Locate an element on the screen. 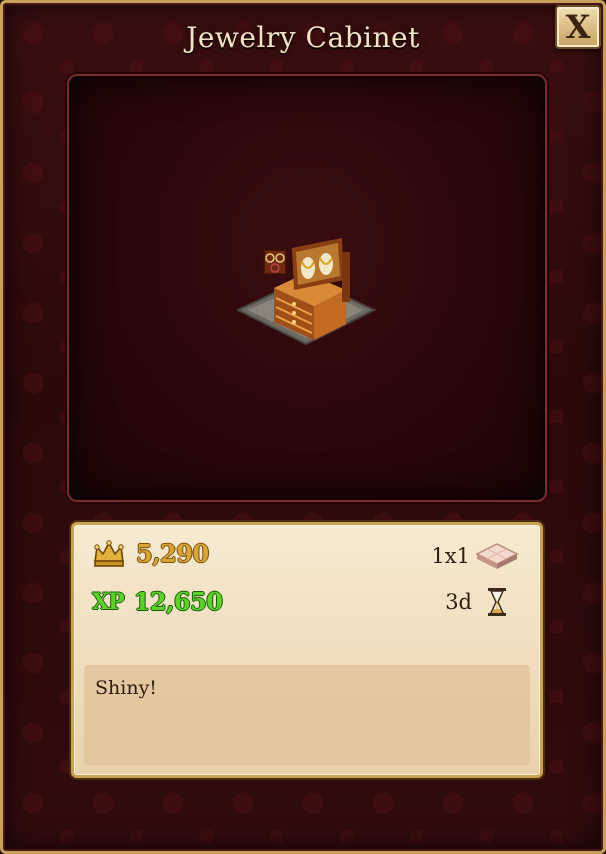  cost-row: 5,290 is located at coordinates (150, 553).